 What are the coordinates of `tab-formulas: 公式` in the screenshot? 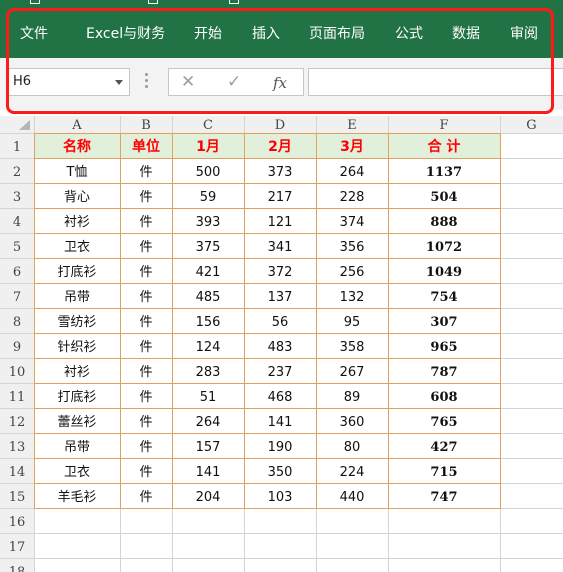 It's located at (409, 34).